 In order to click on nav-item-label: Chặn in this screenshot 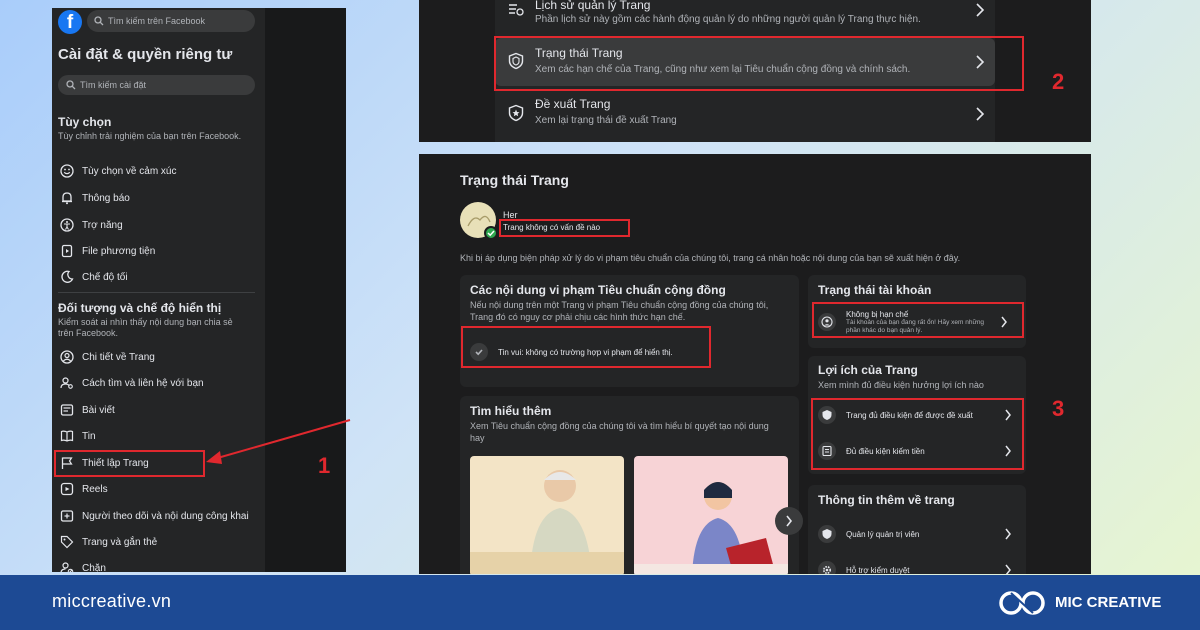, I will do `click(94, 567)`.